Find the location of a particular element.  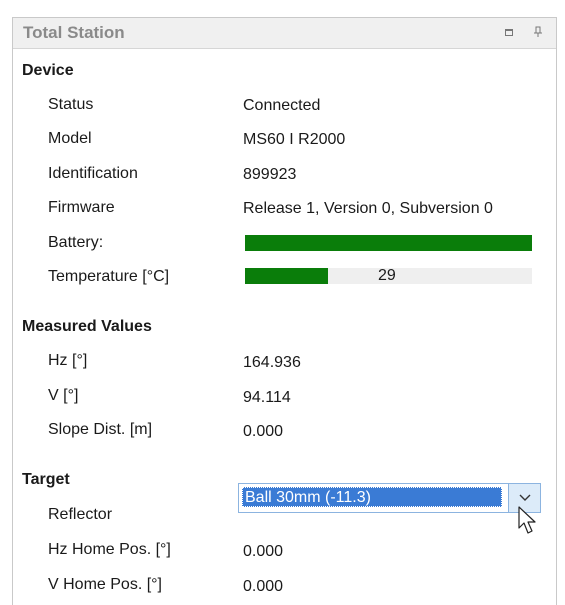

v-value: 94.114 is located at coordinates (267, 397).